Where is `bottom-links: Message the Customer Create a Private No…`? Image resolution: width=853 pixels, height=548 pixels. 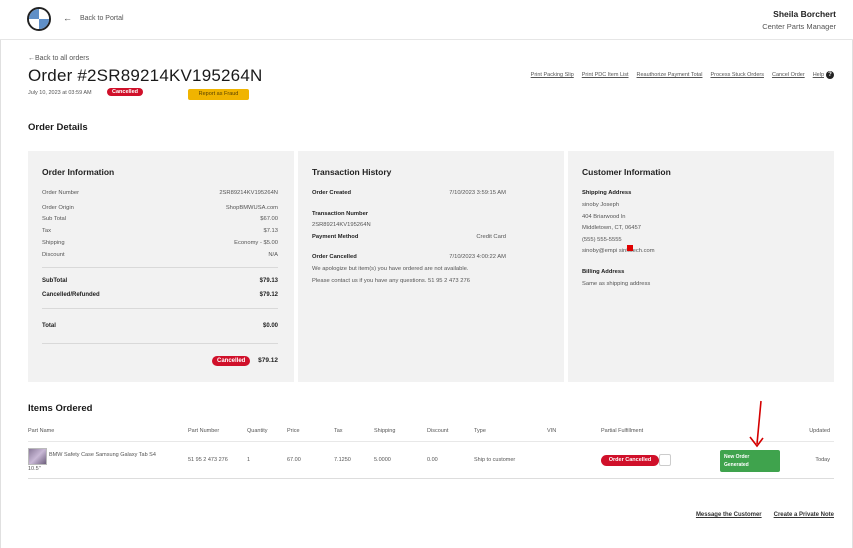
bottom-links: Message the Customer Create a Private No… is located at coordinates (765, 515).